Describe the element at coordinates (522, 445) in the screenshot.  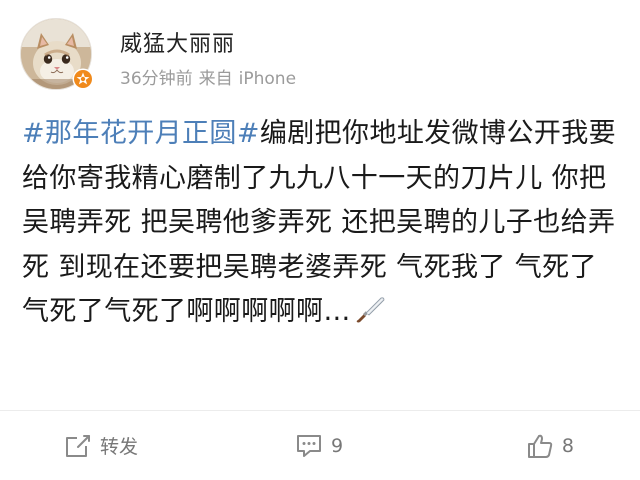
I see `like-button: 8` at that location.